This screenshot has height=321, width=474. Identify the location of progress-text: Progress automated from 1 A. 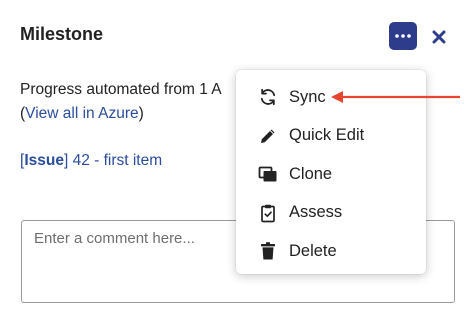
(121, 89).